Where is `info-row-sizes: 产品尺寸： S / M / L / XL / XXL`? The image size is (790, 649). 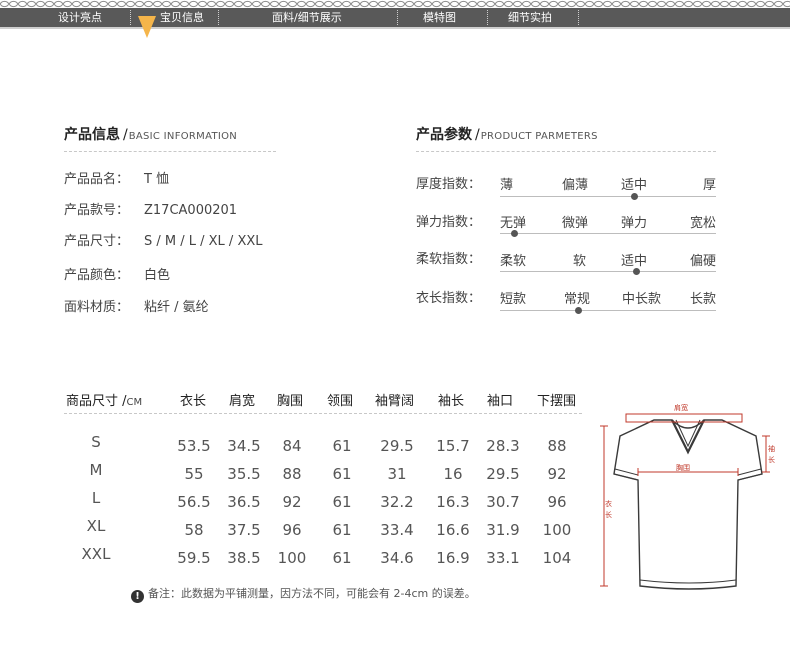
info-row-sizes: 产品尺寸： S / M / L / XL / XXL is located at coordinates (163, 239).